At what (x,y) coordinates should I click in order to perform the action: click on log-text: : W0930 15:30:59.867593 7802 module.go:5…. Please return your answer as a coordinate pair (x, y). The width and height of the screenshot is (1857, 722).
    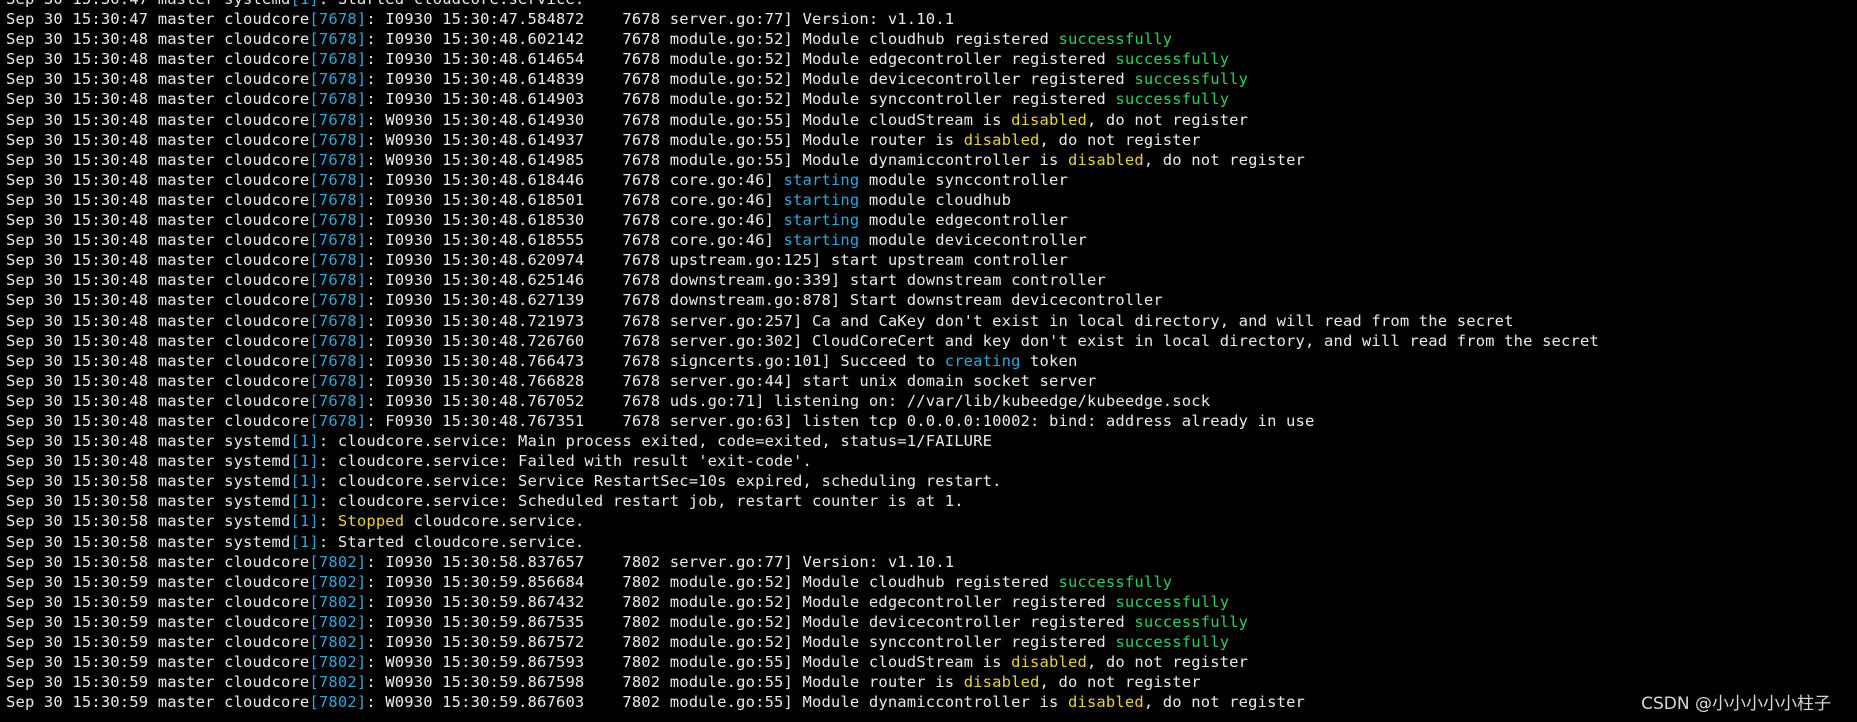
    Looking at the image, I should click on (689, 662).